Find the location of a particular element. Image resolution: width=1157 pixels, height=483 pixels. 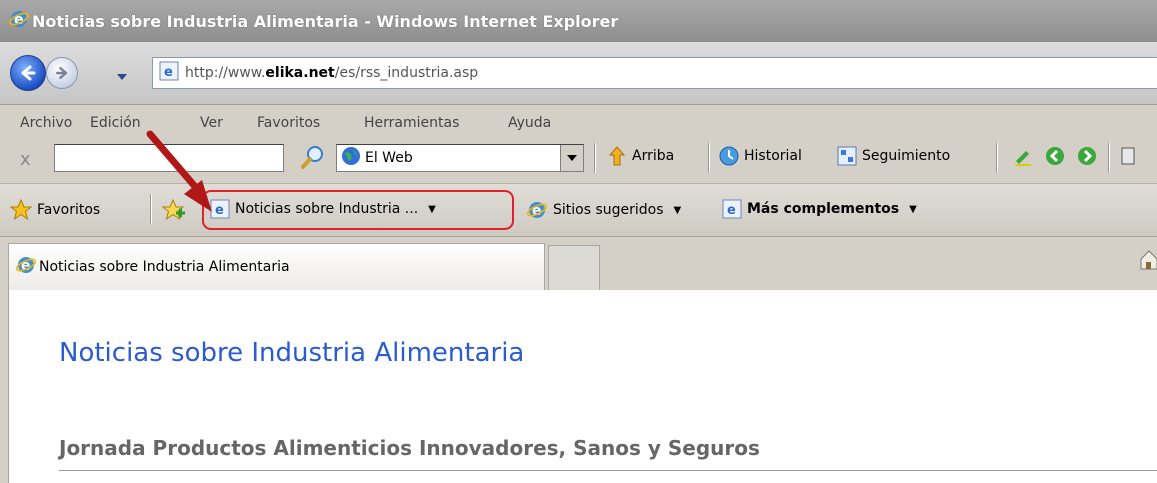

back-button is located at coordinates (28, 73).